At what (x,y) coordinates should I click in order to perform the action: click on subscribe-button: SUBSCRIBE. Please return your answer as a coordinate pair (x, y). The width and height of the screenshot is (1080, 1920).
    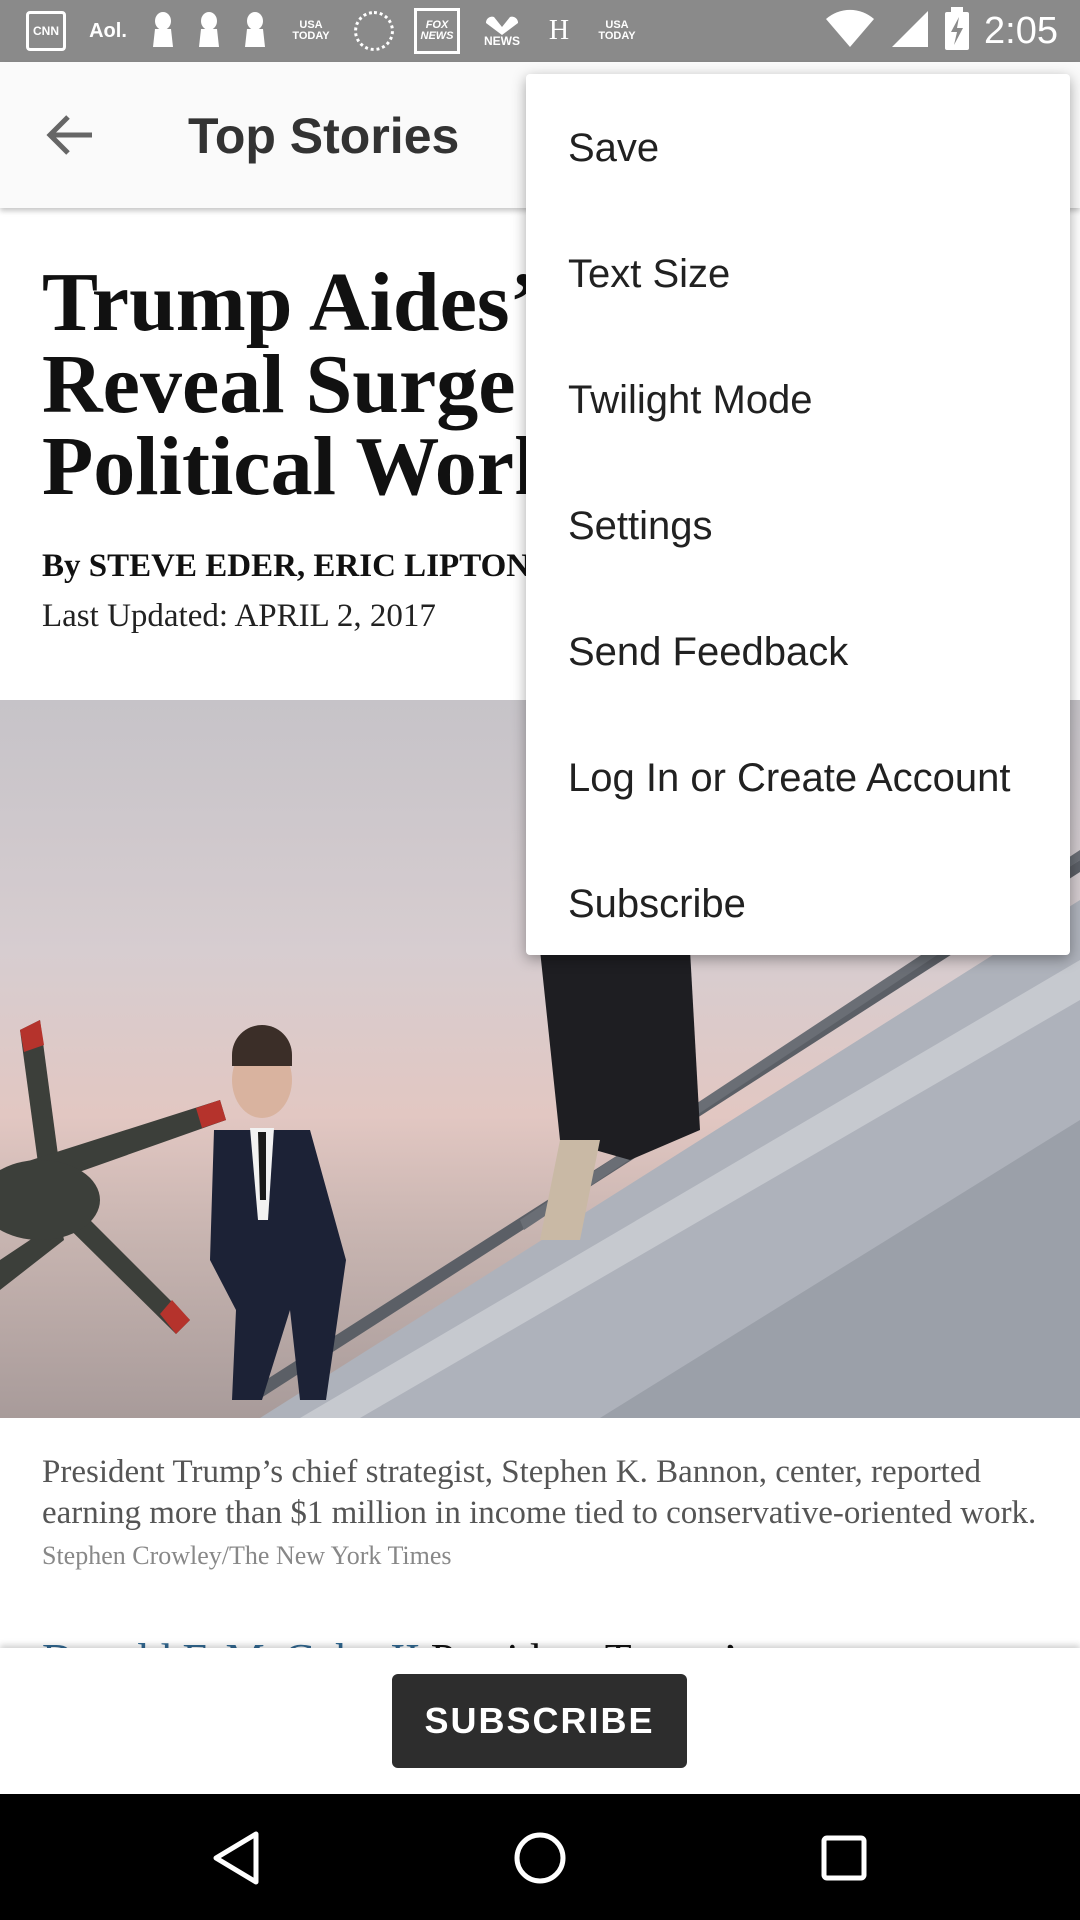
    Looking at the image, I should click on (539, 1721).